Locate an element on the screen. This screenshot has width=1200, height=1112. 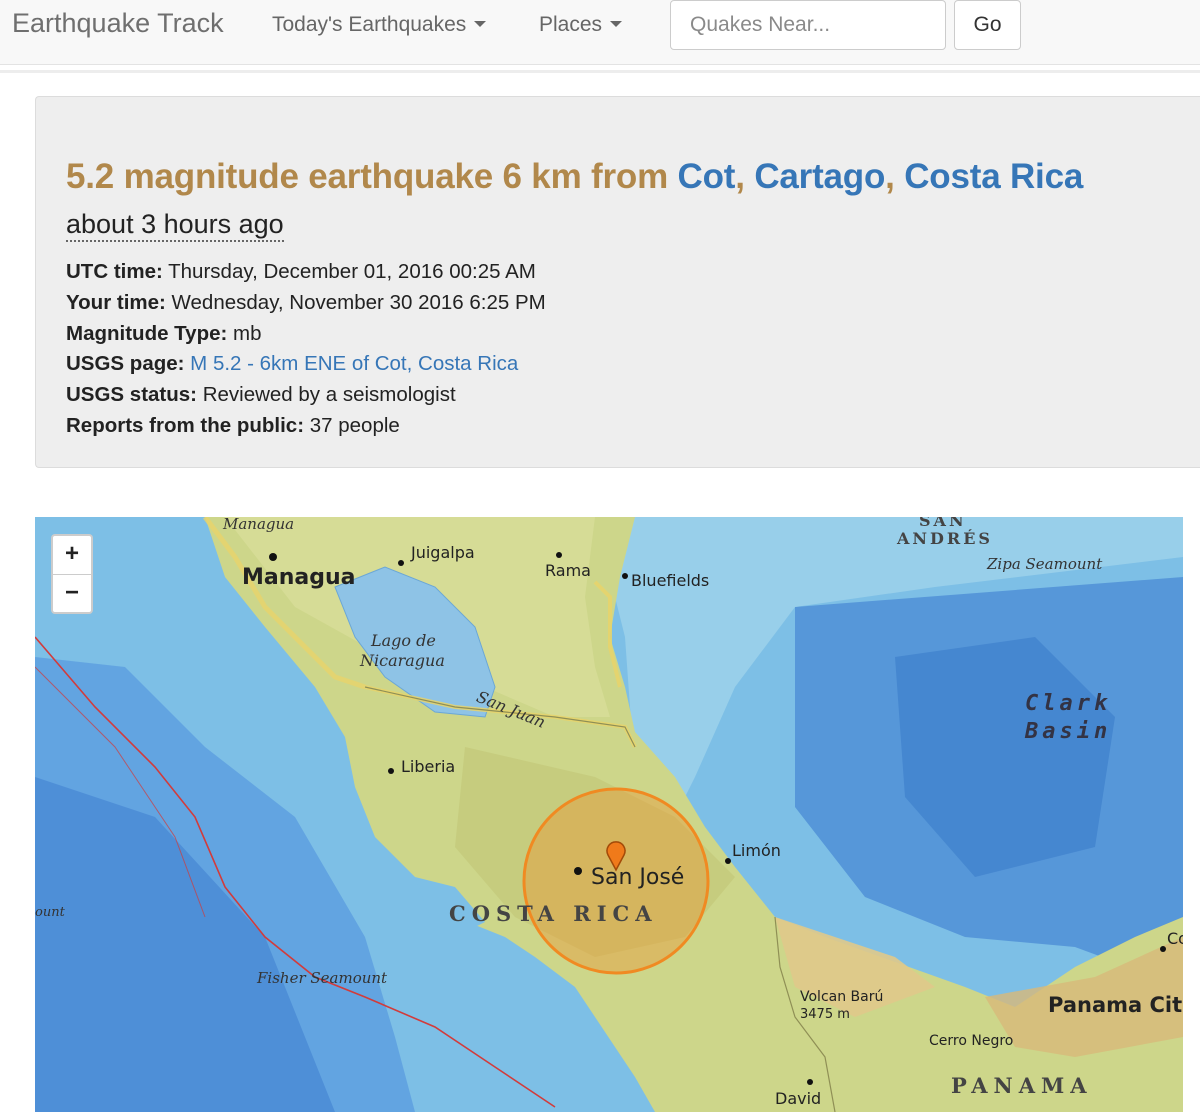
time-ago: about 3 hours ago is located at coordinates (175, 225).